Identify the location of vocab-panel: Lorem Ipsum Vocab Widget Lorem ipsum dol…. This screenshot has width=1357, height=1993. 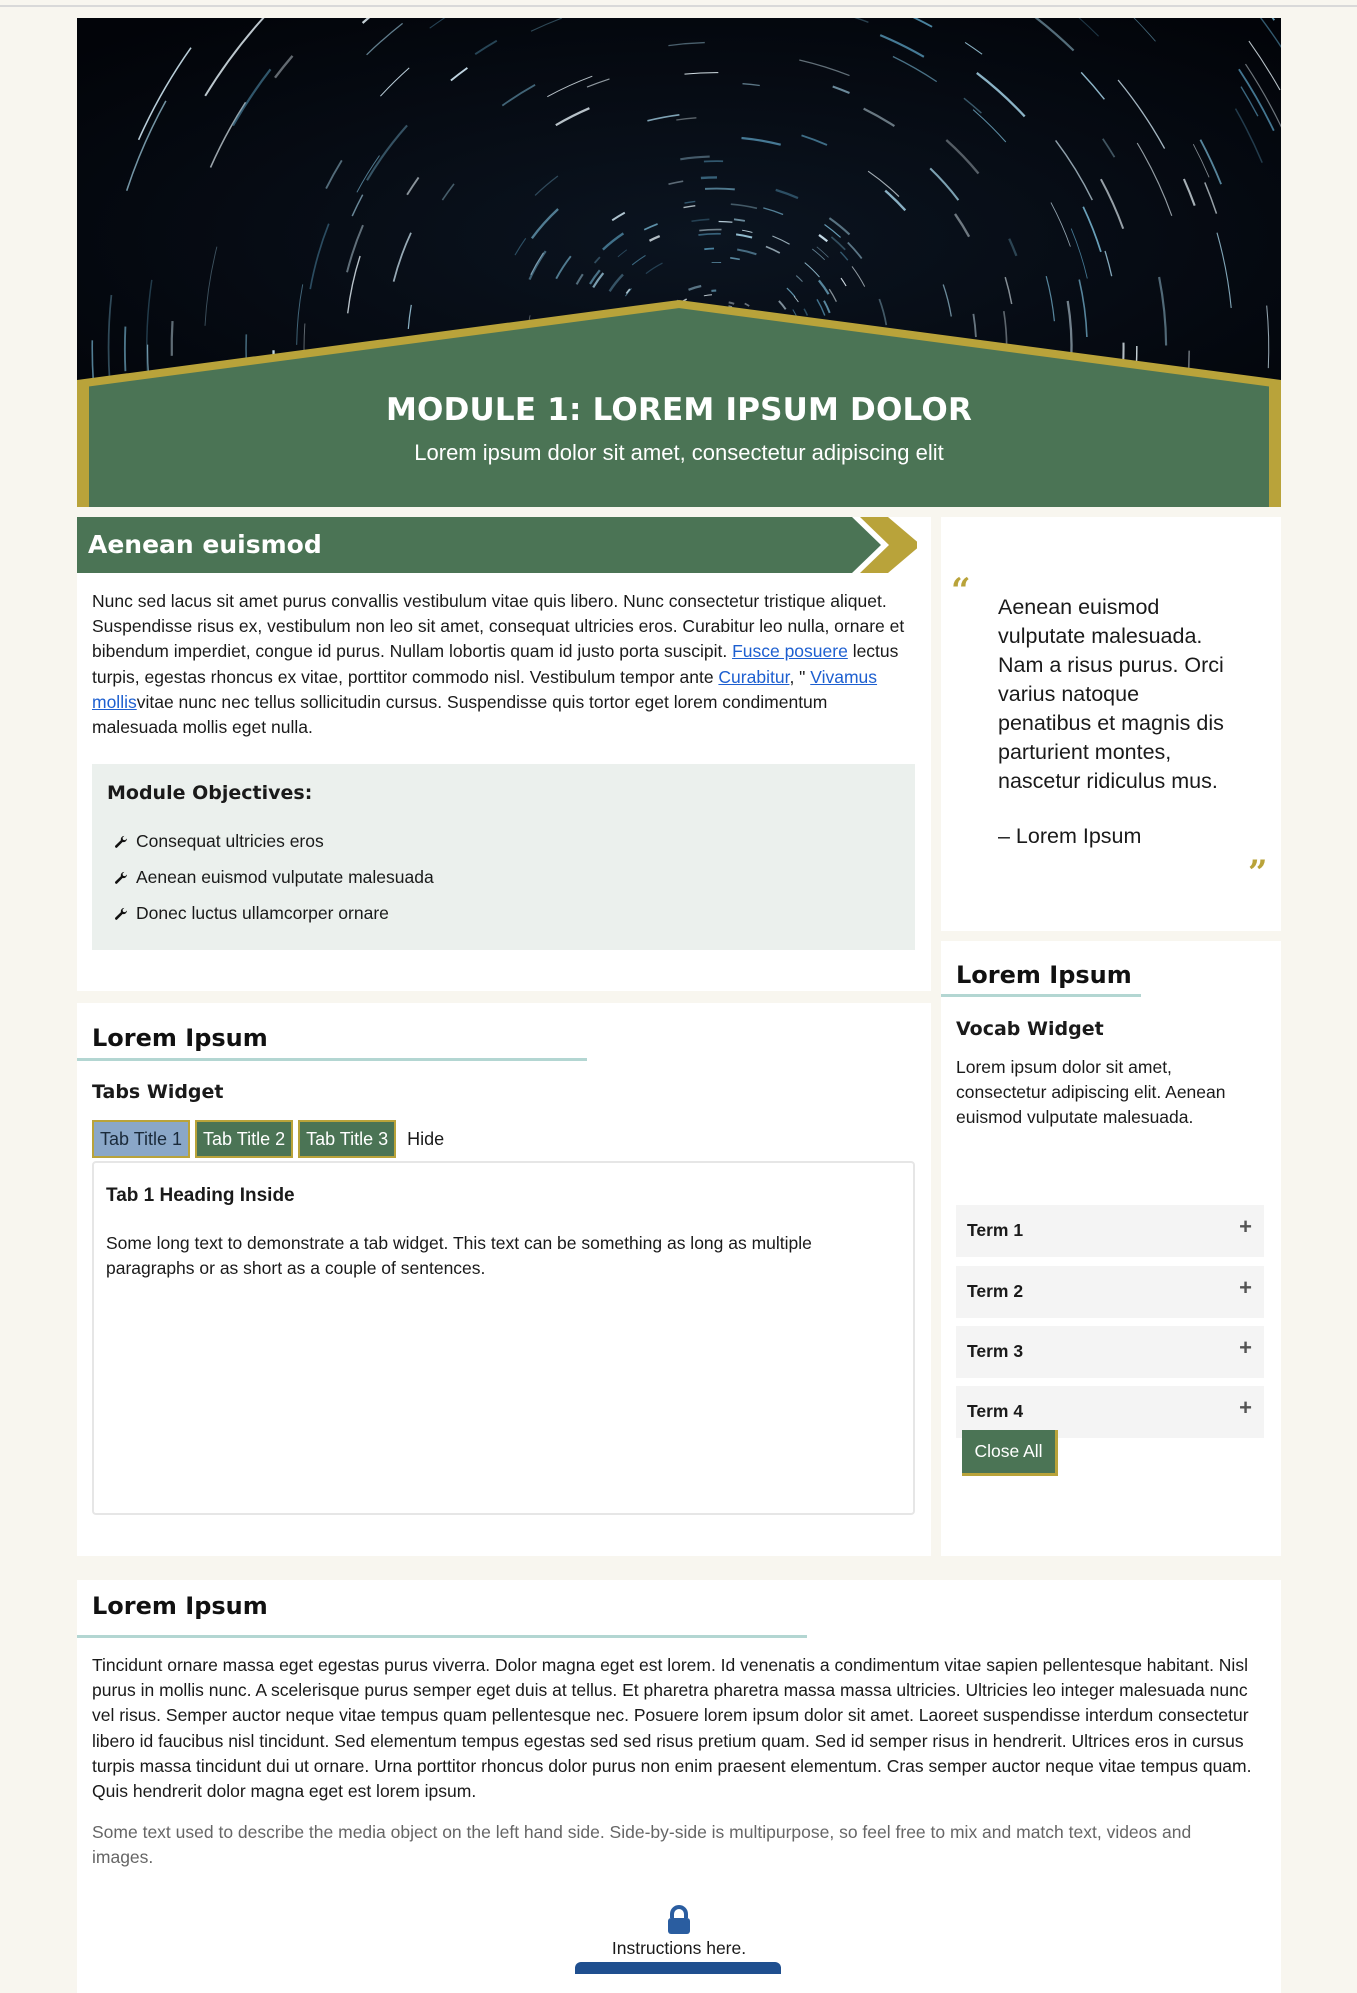
(1111, 1248).